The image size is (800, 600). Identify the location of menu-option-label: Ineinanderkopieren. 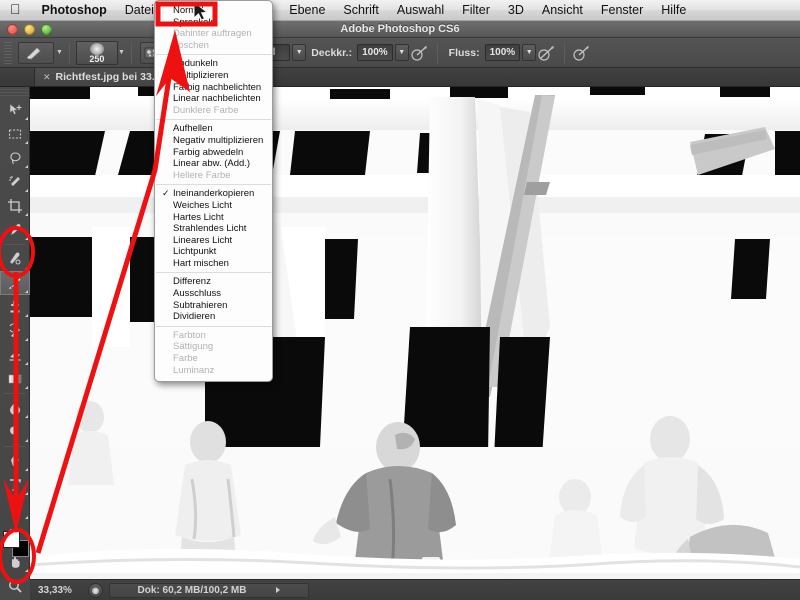
(214, 194).